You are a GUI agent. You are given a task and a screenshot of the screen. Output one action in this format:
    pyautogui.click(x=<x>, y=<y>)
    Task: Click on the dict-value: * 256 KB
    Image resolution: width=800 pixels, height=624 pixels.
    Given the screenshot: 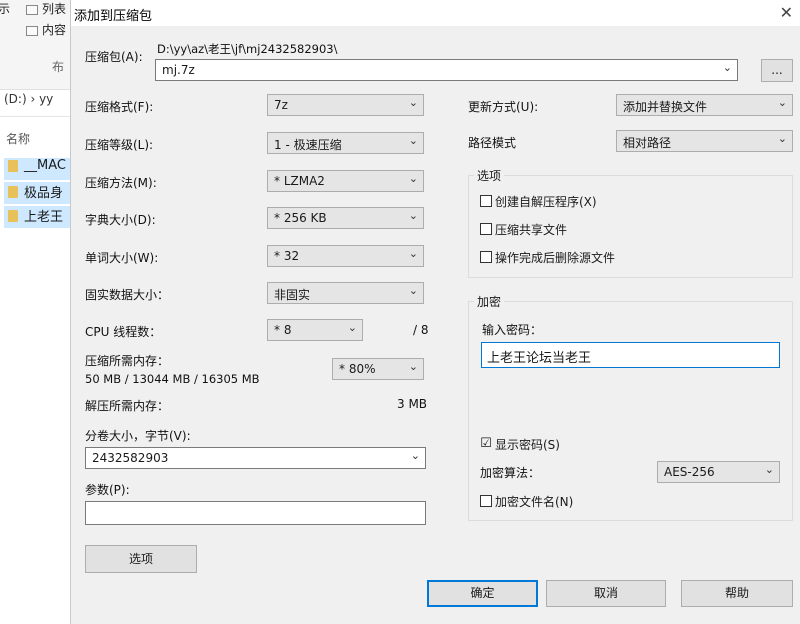 What is the action you would take?
    pyautogui.click(x=300, y=218)
    